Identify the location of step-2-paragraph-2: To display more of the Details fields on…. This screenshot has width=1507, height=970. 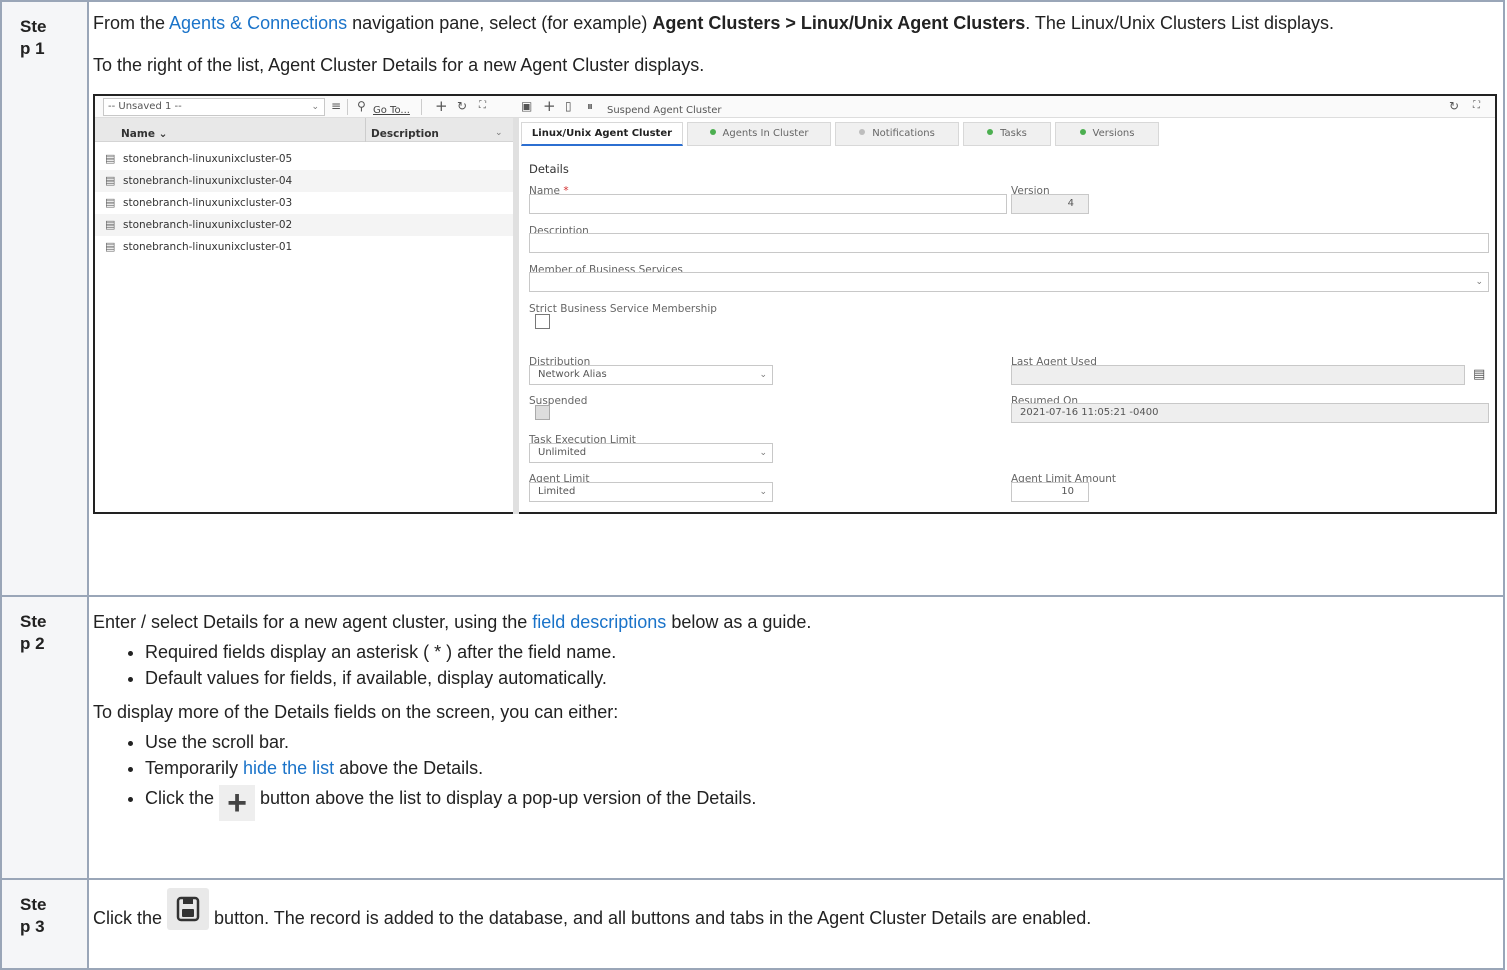
(356, 712).